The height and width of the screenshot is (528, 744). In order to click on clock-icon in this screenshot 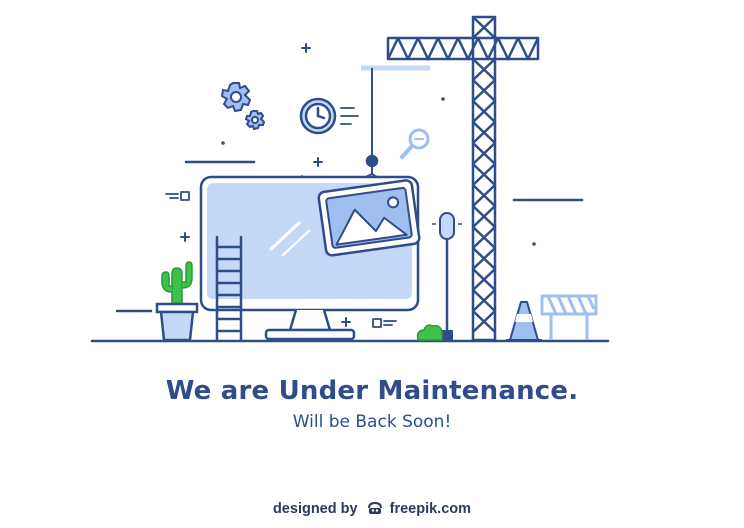, I will do `click(329, 116)`.